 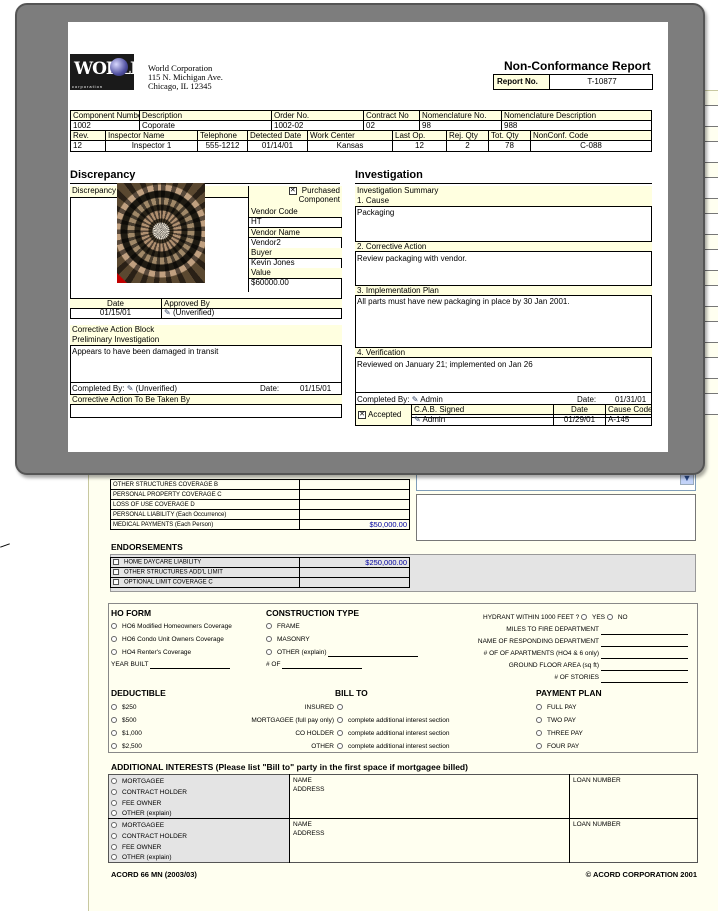 What do you see at coordinates (126, 734) in the screenshot?
I see `deductible-option: $1,000` at bounding box center [126, 734].